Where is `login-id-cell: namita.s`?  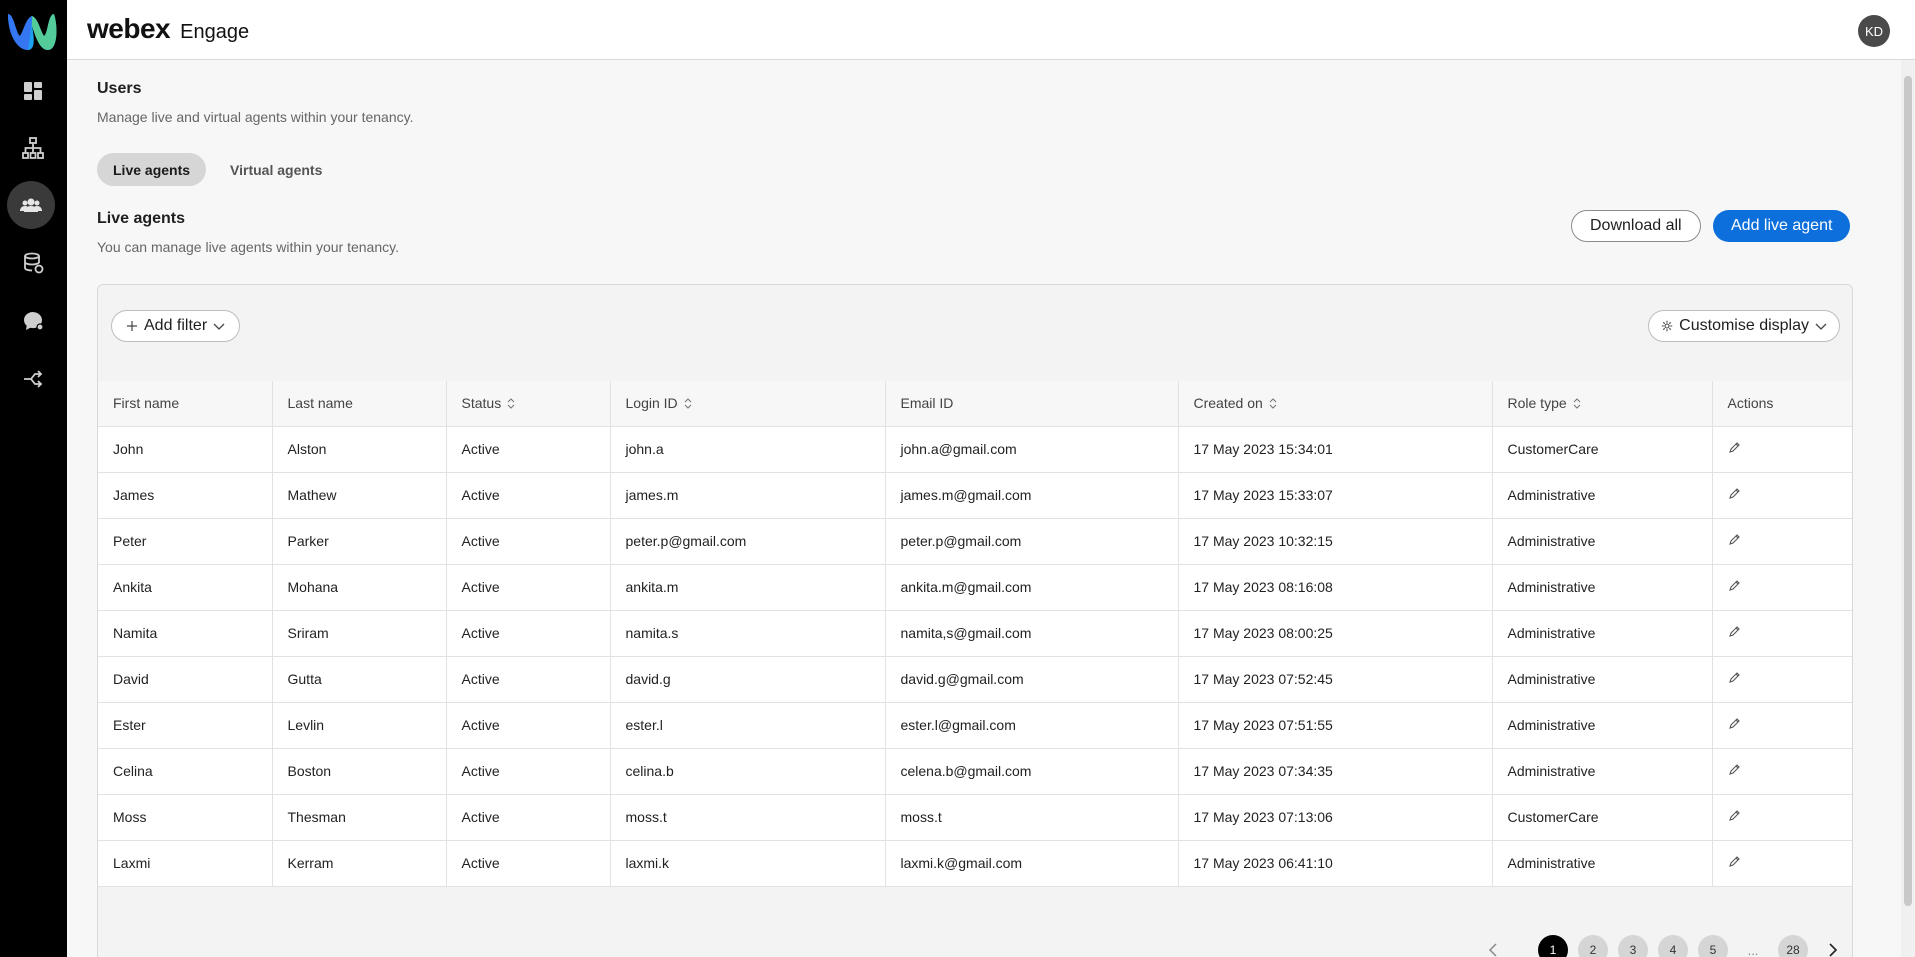
login-id-cell: namita.s is located at coordinates (748, 633).